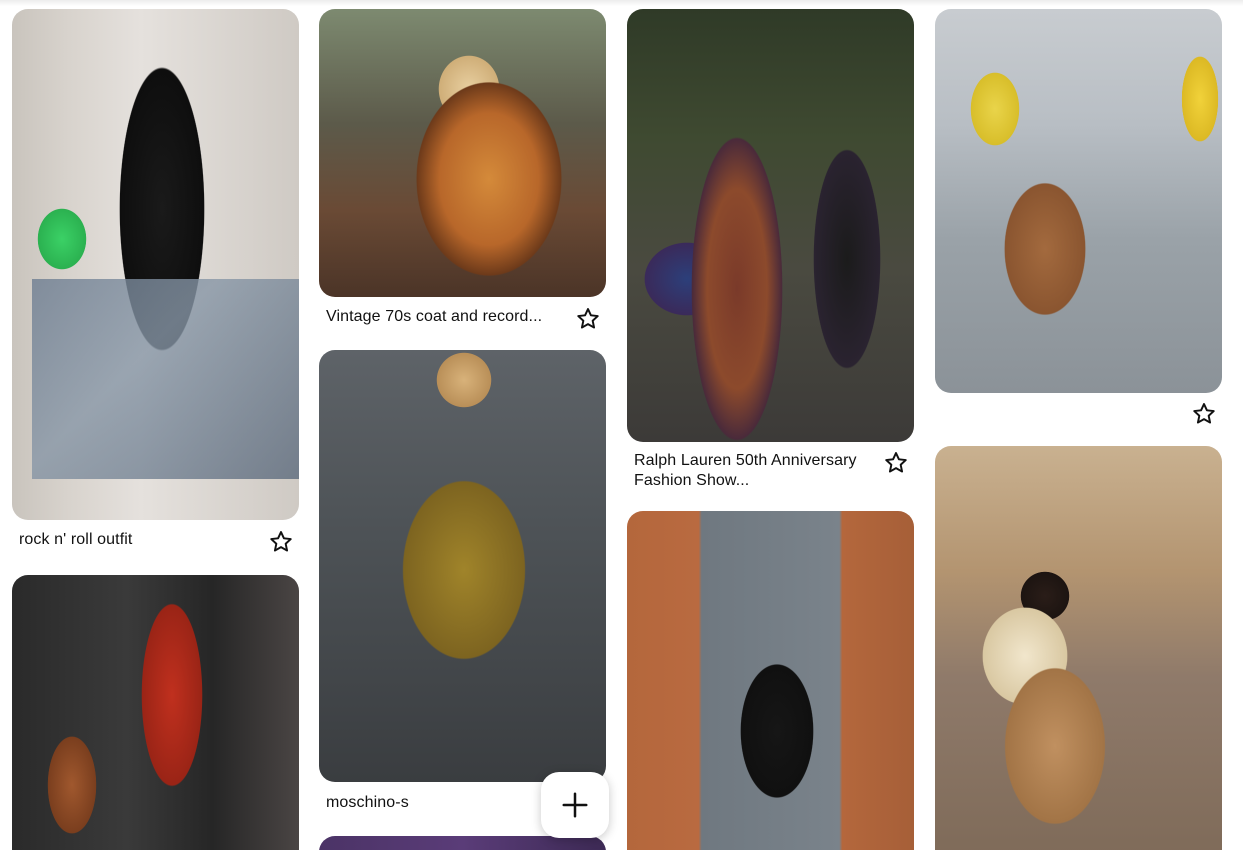  I want to click on pin-card-fur-car, so click(1078, 648).